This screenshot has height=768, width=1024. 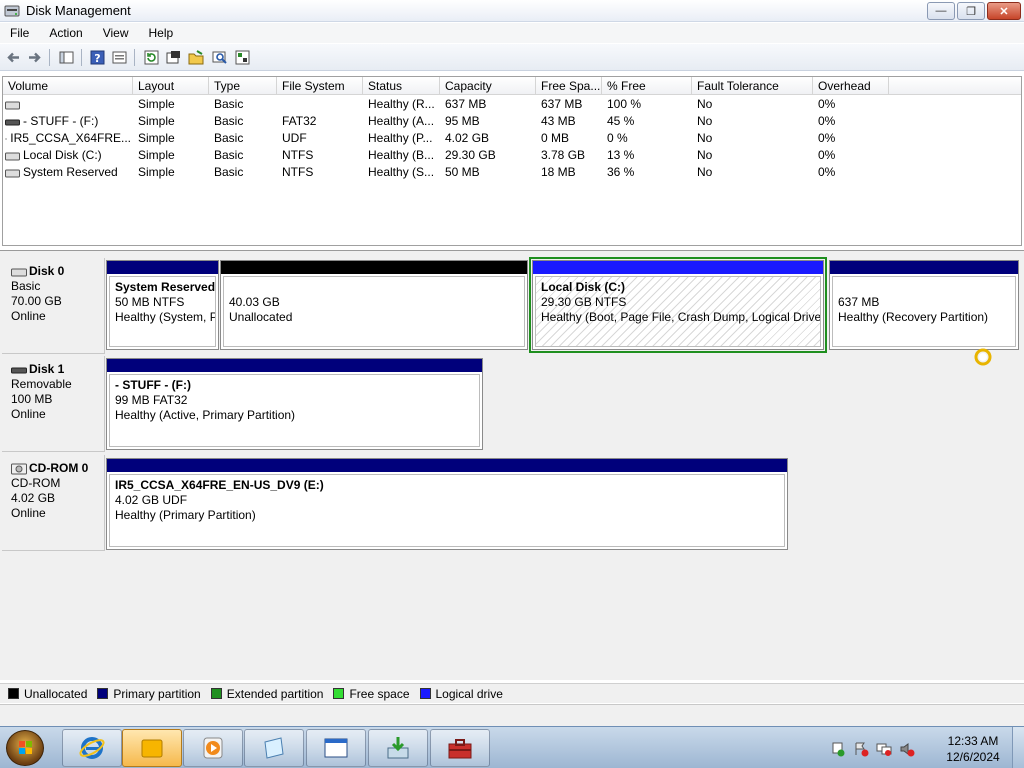 What do you see at coordinates (398, 748) in the screenshot?
I see `download-button` at bounding box center [398, 748].